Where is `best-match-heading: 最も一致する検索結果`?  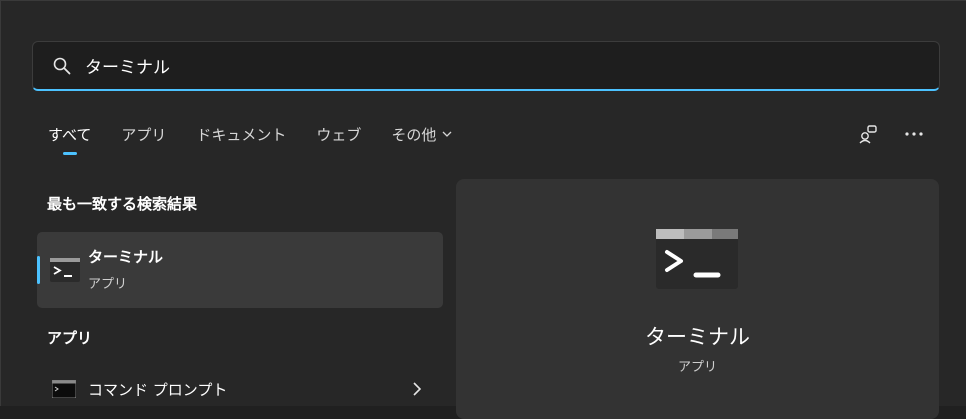
best-match-heading: 最も一致する検索結果 is located at coordinates (122, 204).